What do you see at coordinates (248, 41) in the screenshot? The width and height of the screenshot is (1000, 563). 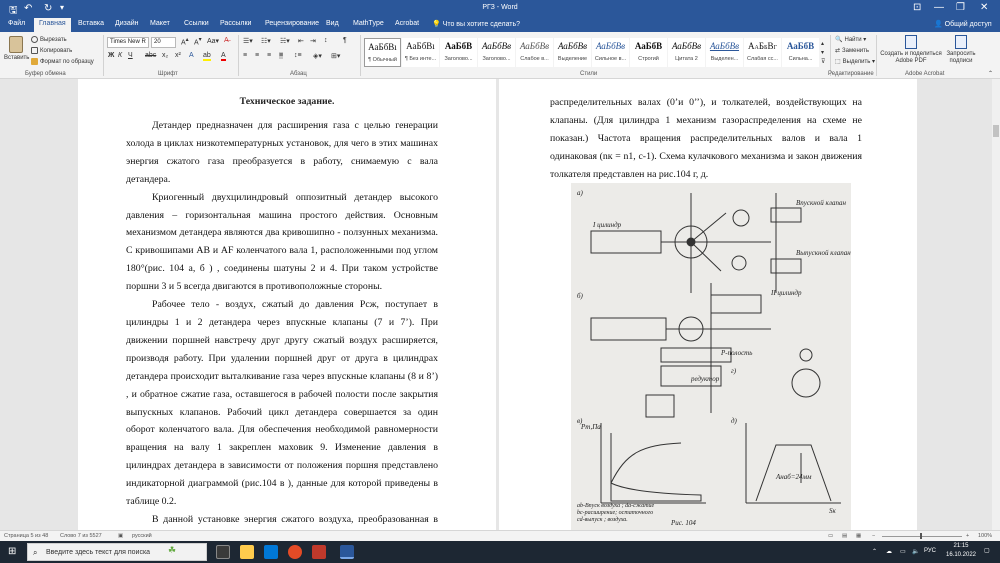 I see `bullets-icon: ☰▾` at bounding box center [248, 41].